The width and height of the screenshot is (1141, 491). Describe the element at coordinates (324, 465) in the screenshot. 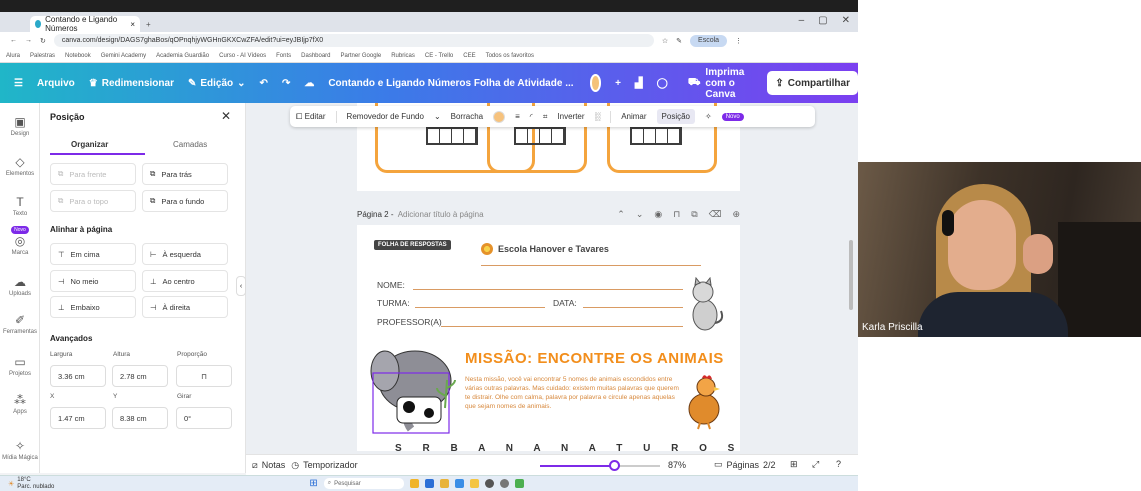

I see `timer-button: ◷ Temporizador` at that location.